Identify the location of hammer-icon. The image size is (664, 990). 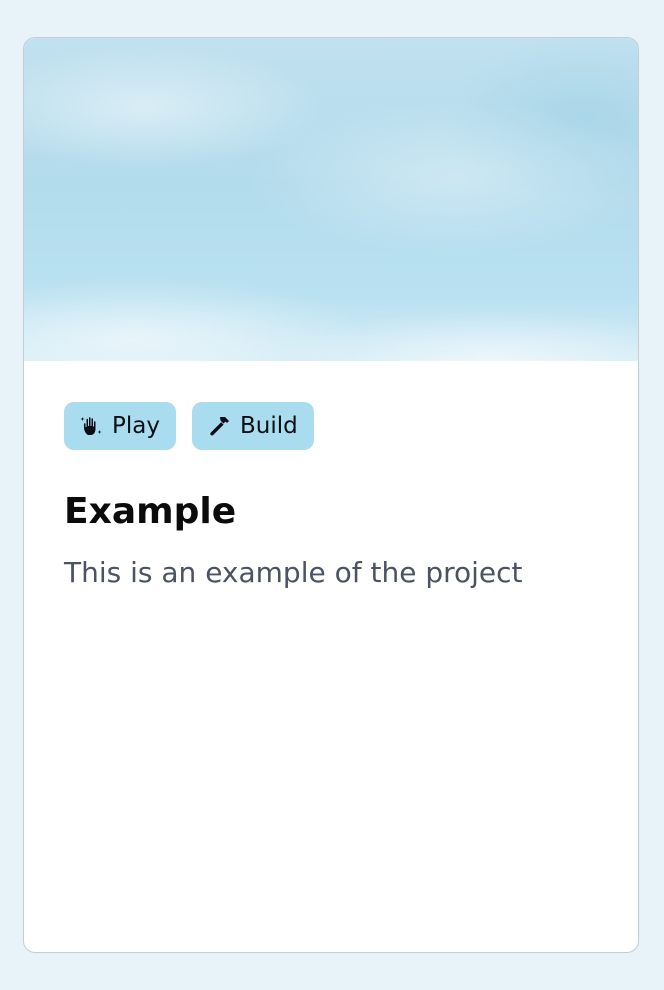
(220, 426).